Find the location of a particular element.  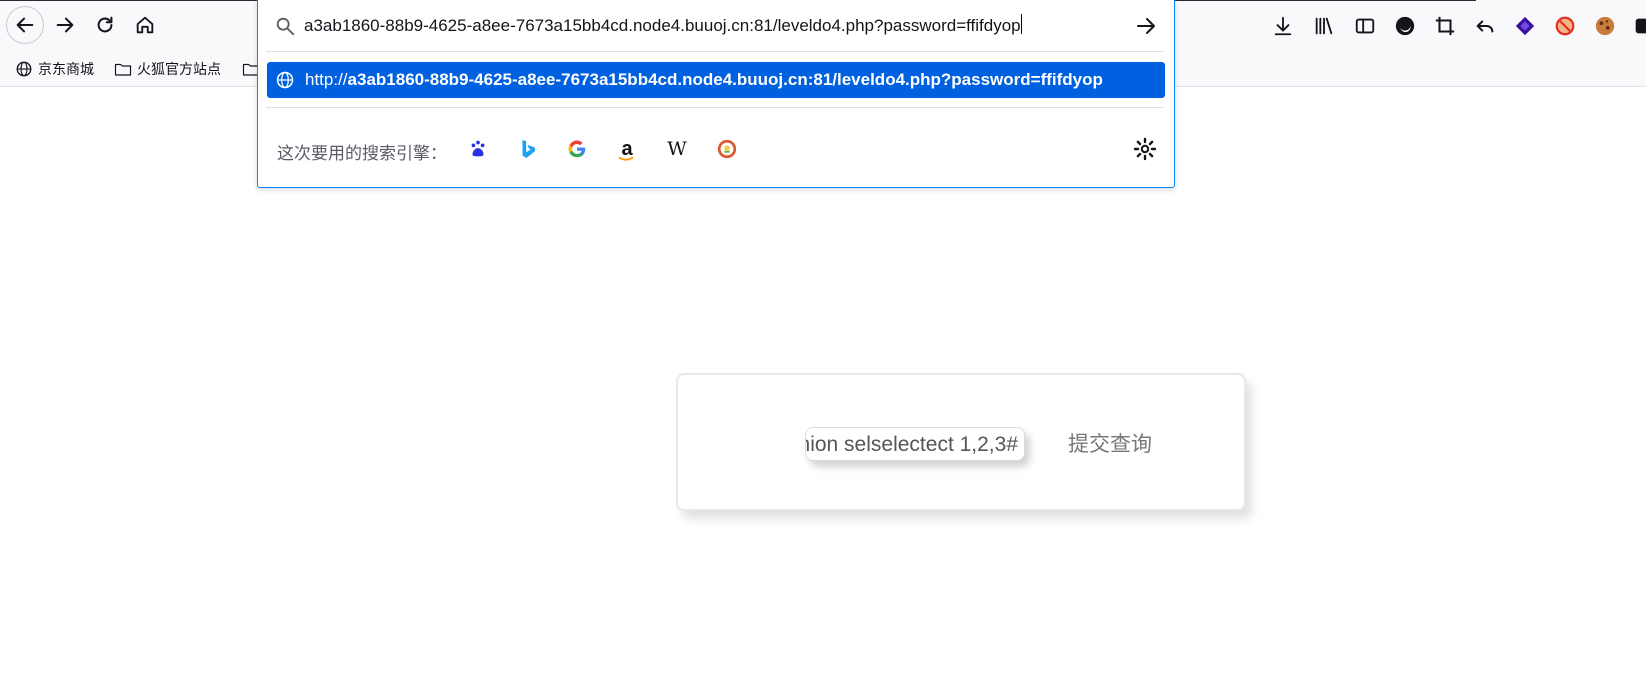

undo-icon is located at coordinates (1485, 26).